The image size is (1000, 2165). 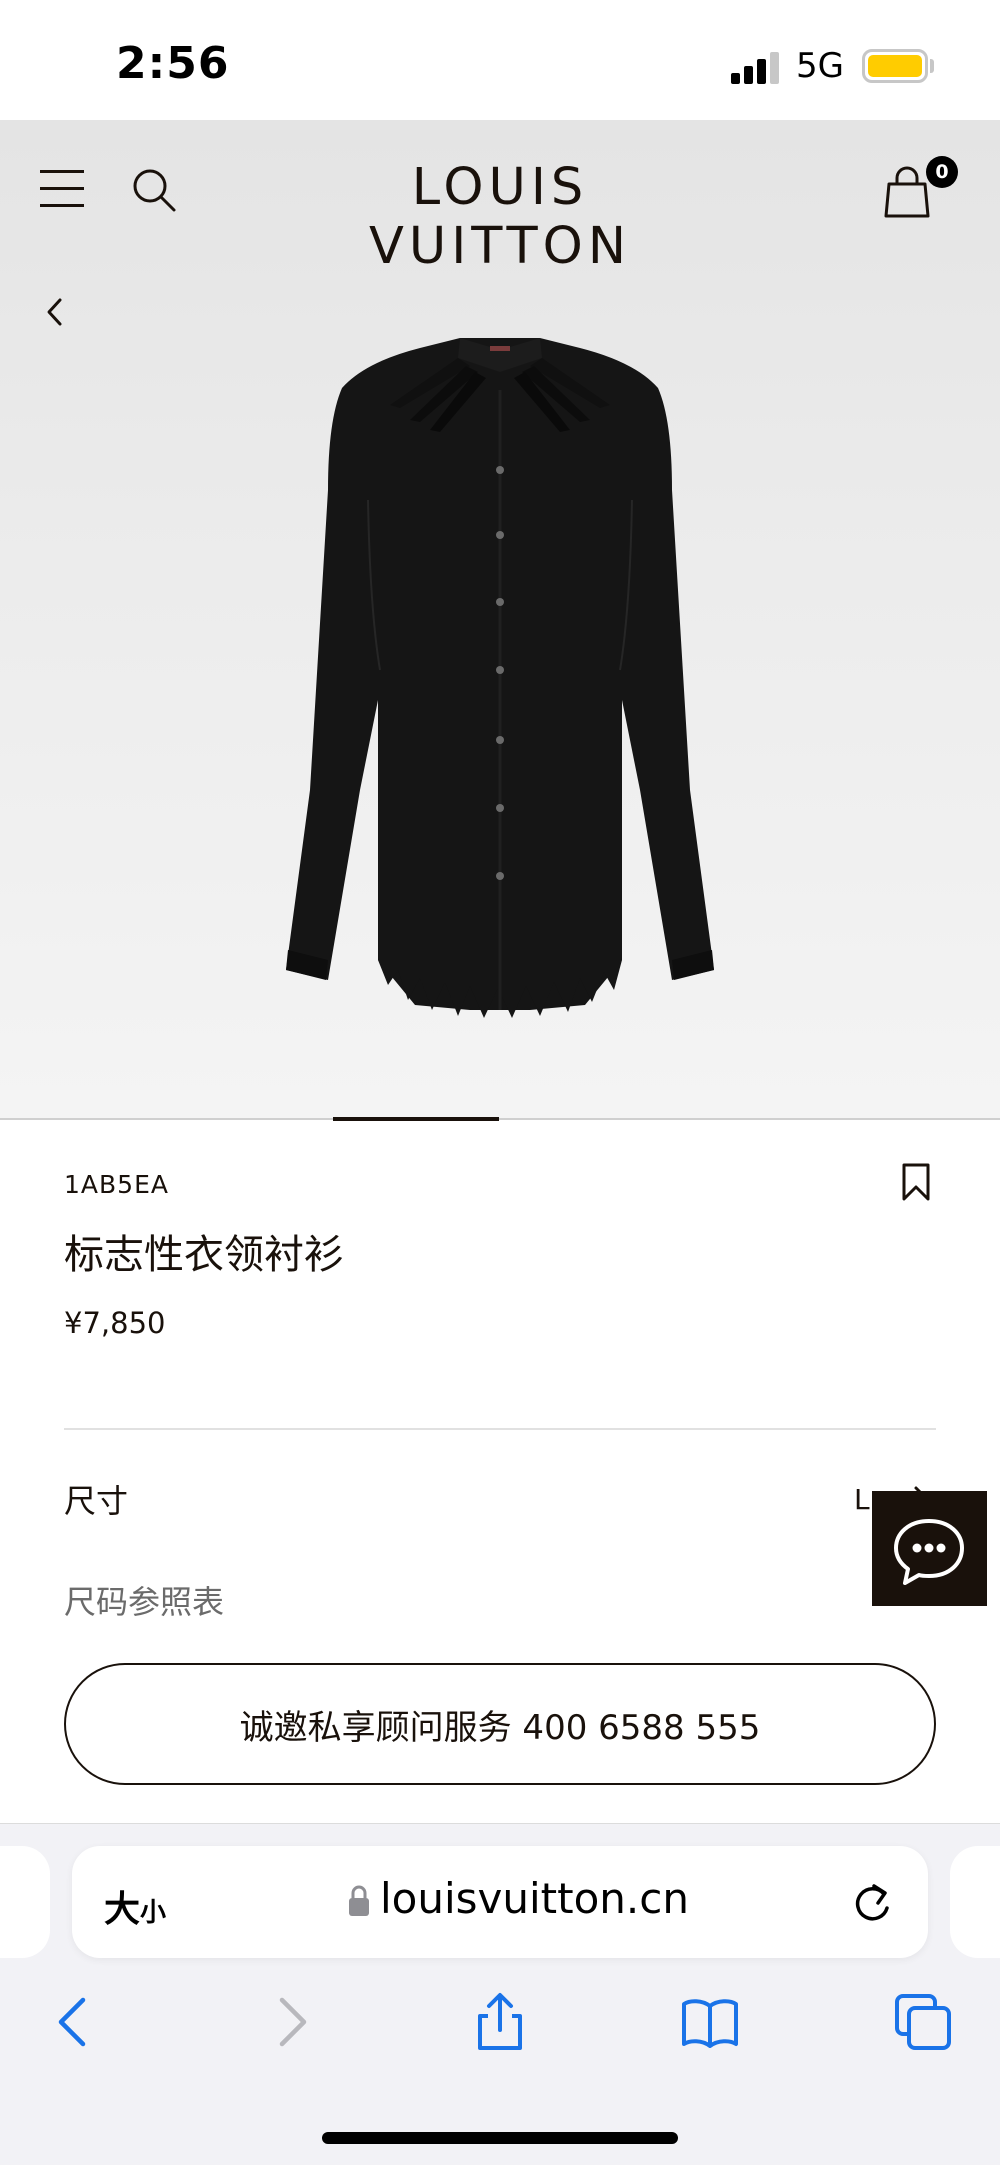 What do you see at coordinates (862, 1499) in the screenshot?
I see `size-value: L` at bounding box center [862, 1499].